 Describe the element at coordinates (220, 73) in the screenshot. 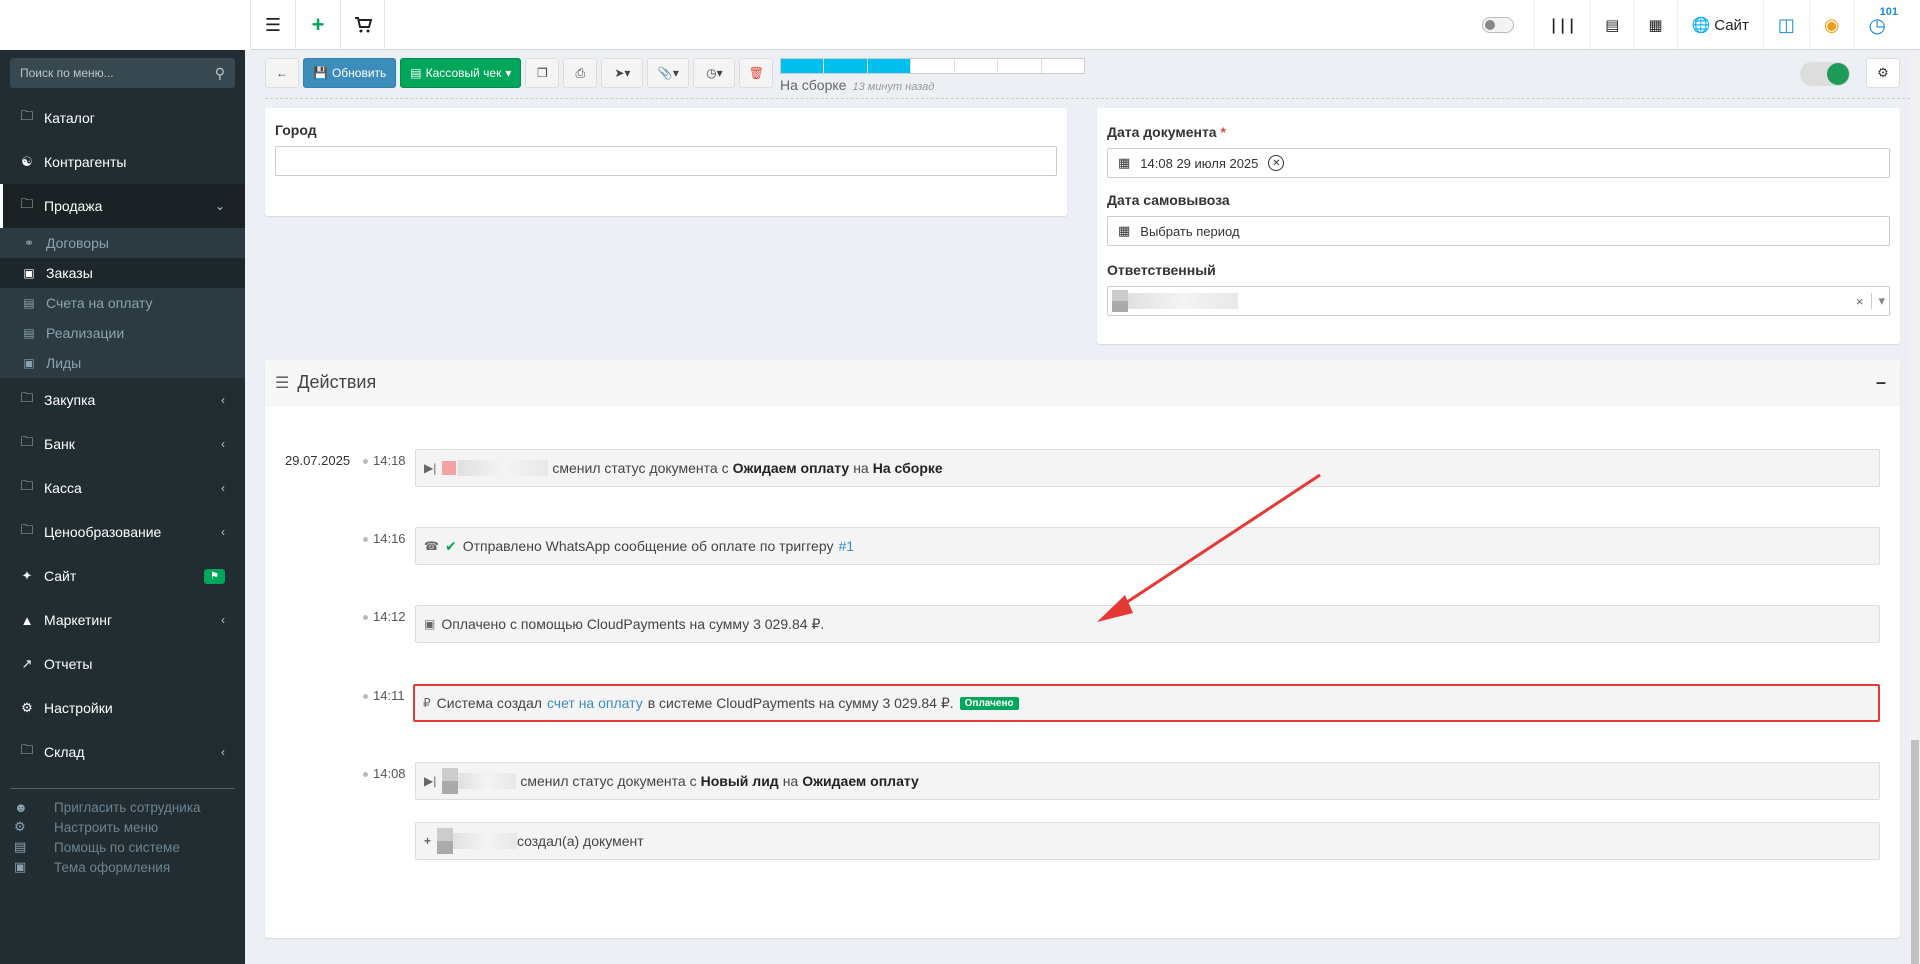

I see `search-icon: ⚲` at that location.